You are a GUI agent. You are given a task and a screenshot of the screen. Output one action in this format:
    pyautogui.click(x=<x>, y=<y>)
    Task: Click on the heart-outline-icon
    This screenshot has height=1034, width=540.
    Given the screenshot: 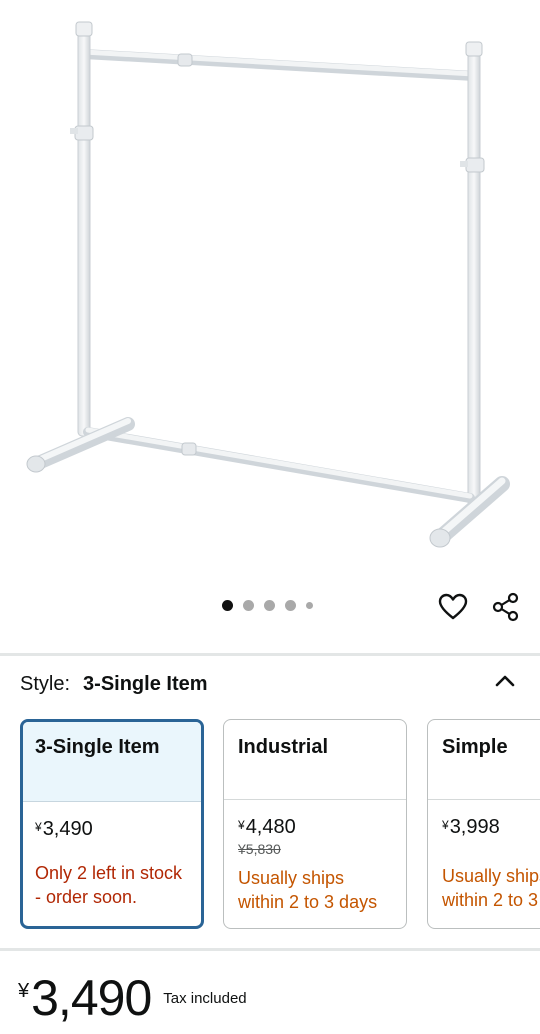 What is the action you would take?
    pyautogui.click(x=453, y=606)
    